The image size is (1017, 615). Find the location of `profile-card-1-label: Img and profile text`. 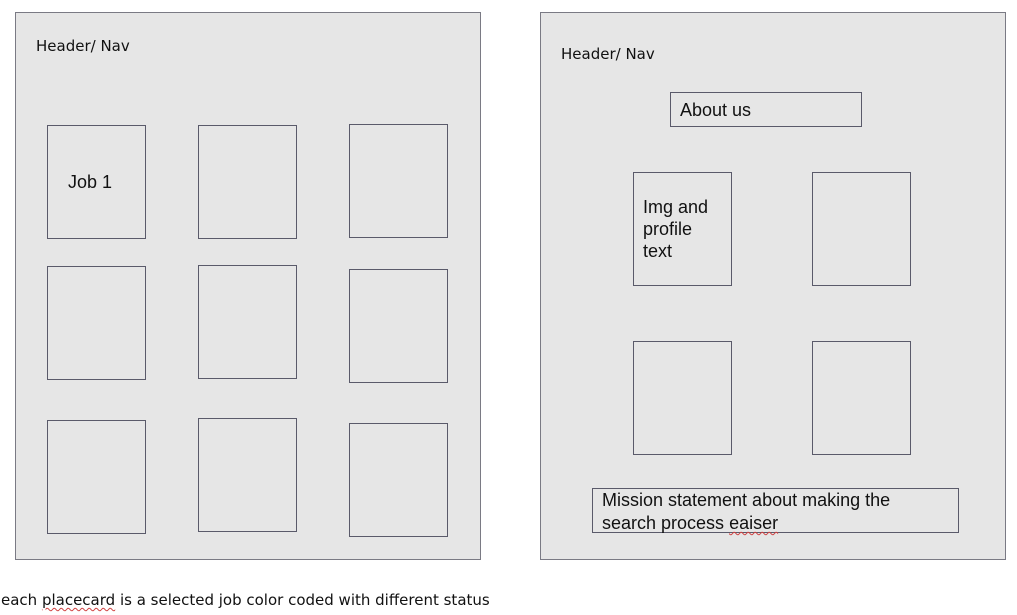

profile-card-1-label: Img and profile text is located at coordinates (676, 229).